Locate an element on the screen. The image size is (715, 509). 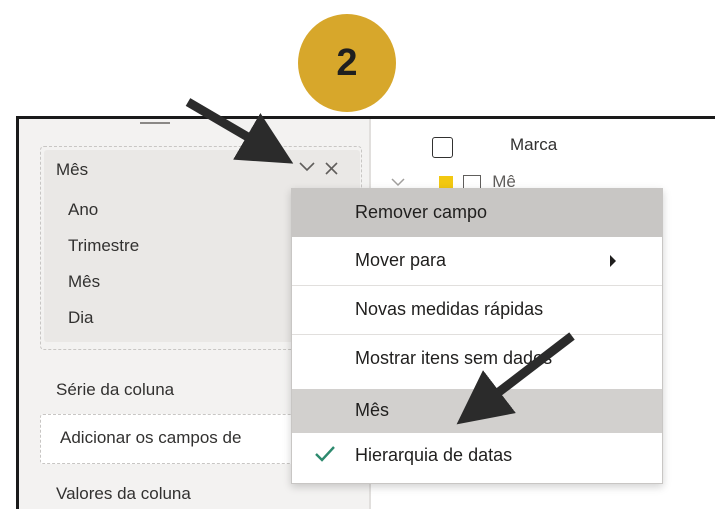
arrow-to-chevron is located at coordinates (239, 131).